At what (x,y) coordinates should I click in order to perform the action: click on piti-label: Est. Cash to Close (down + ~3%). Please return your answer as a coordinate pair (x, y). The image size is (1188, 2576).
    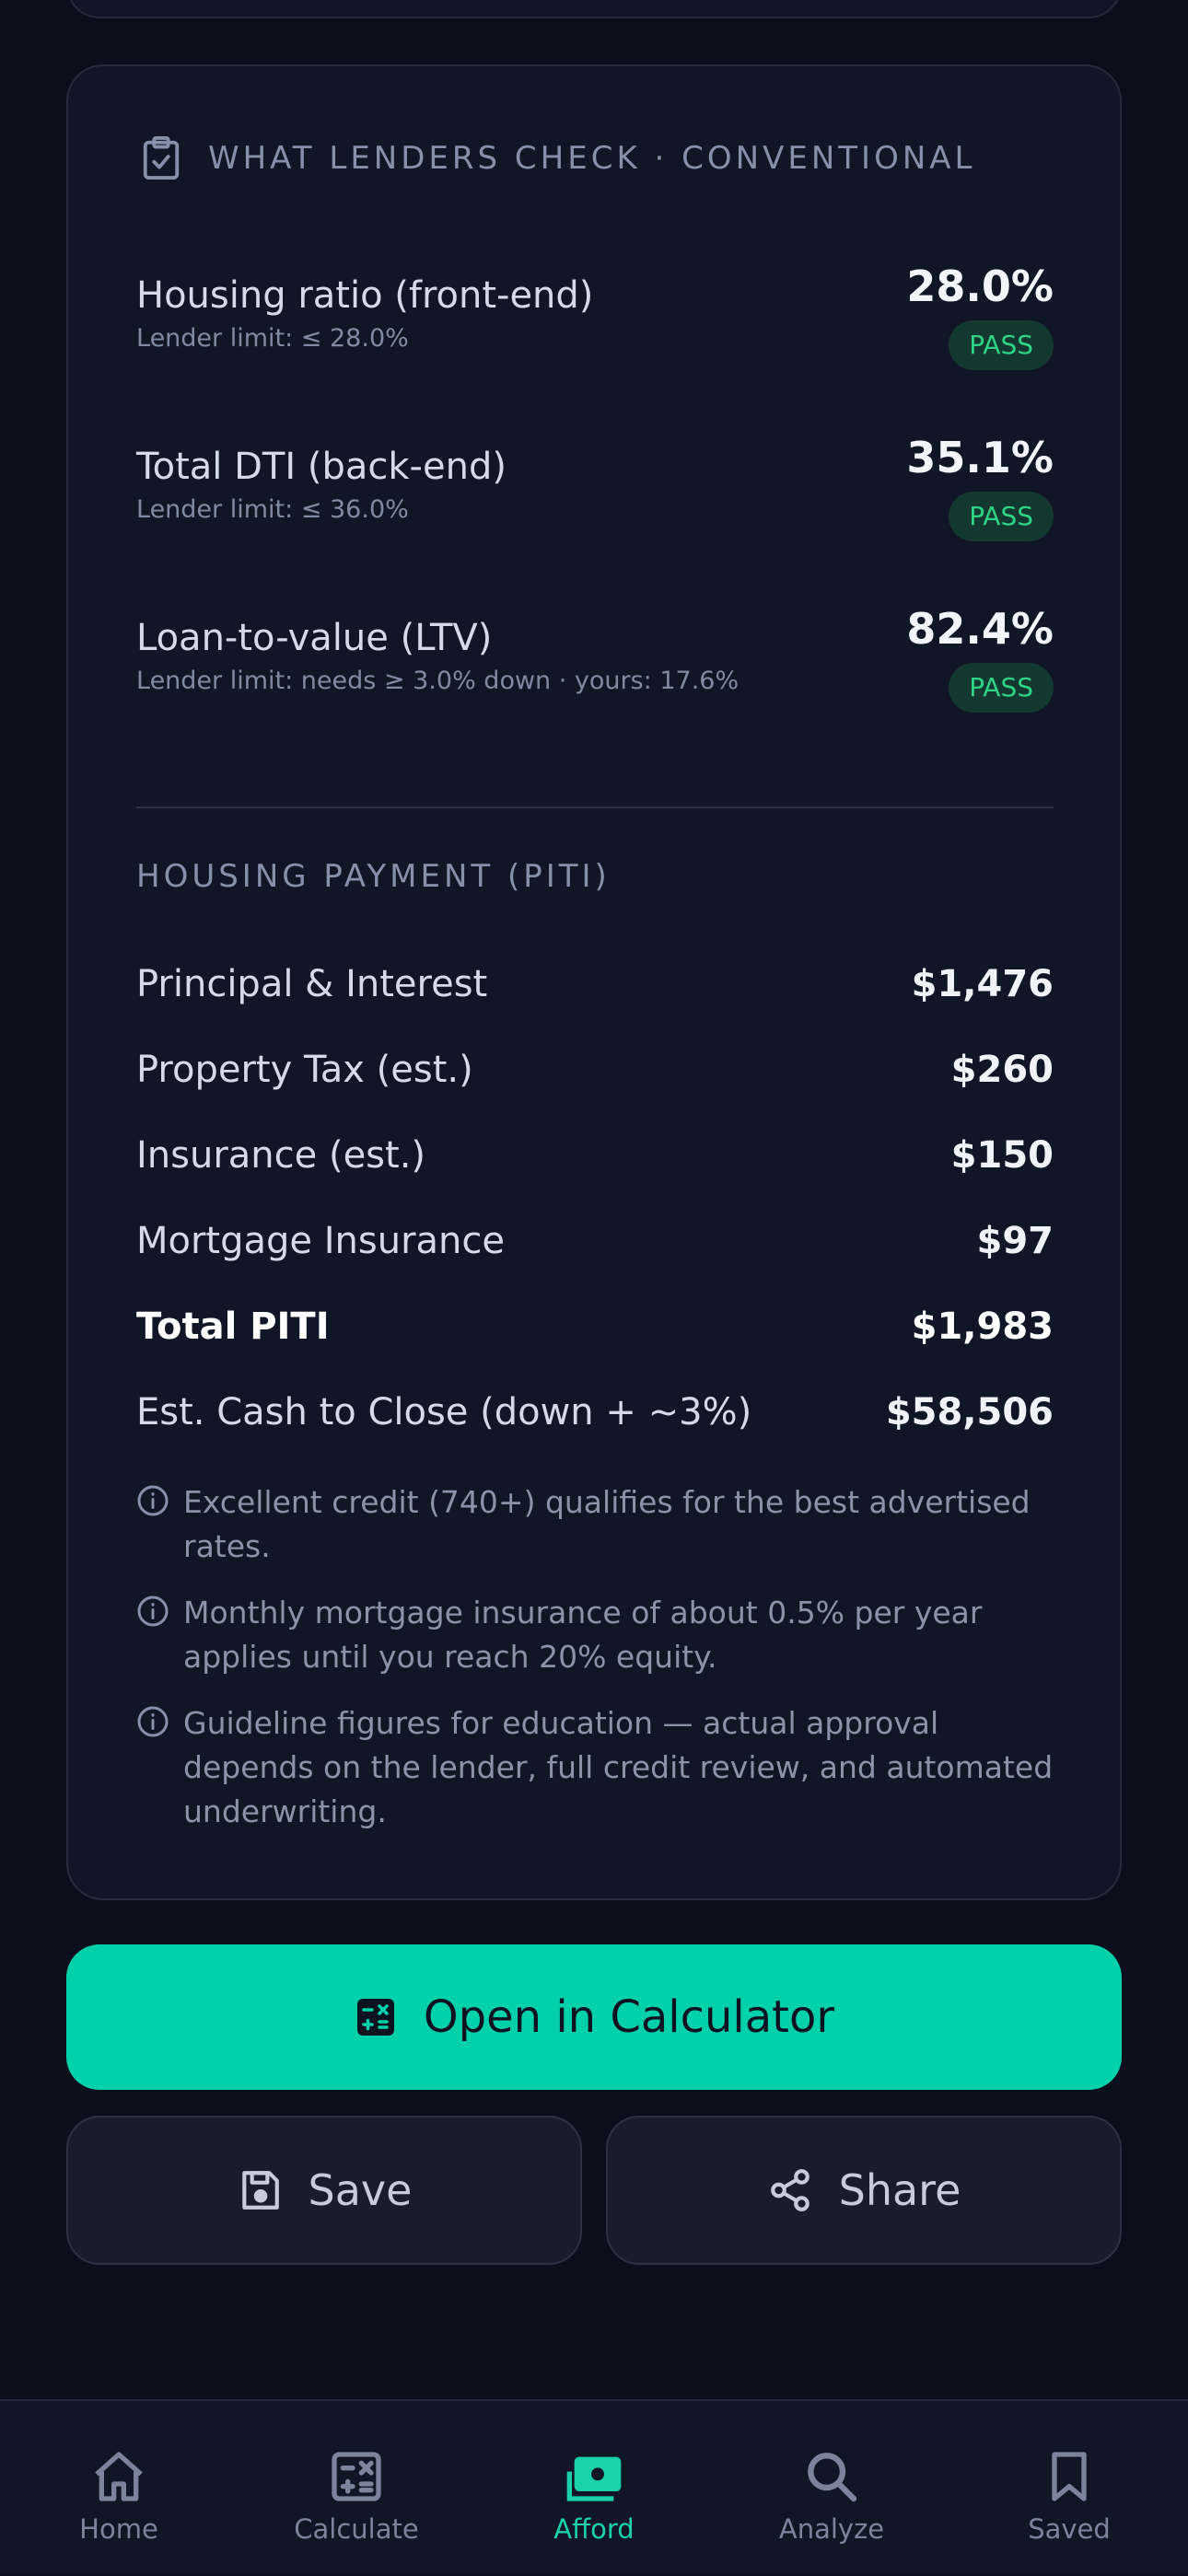
    Looking at the image, I should click on (444, 1412).